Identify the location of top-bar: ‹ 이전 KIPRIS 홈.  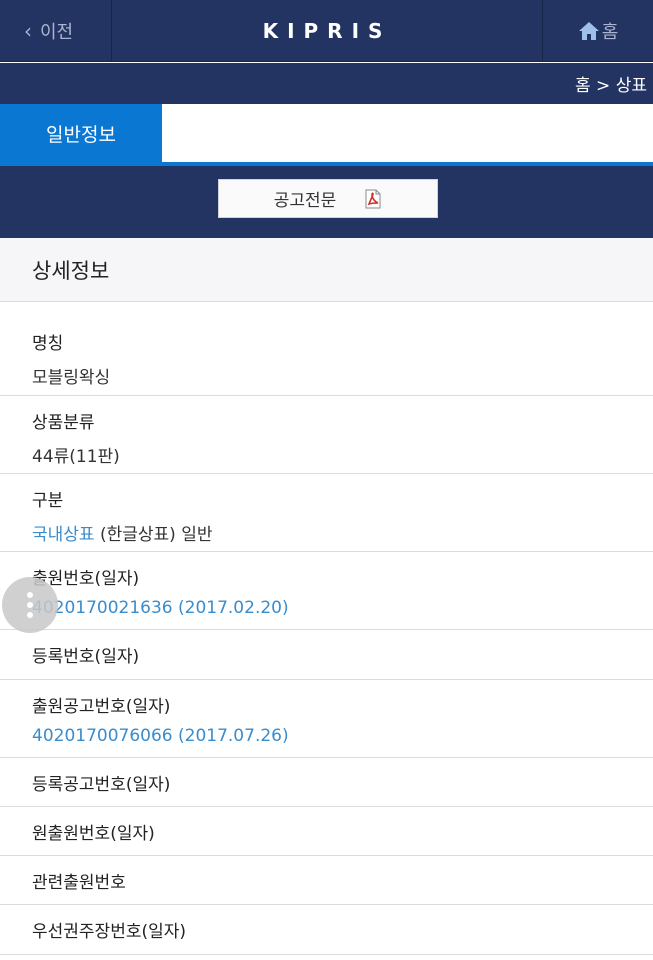
(326, 31).